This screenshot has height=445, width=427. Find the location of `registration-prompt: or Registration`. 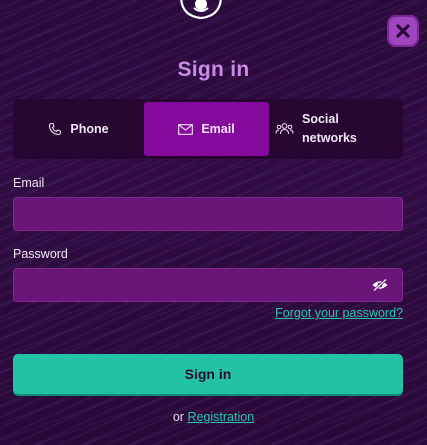

registration-prompt: or Registration is located at coordinates (213, 417).